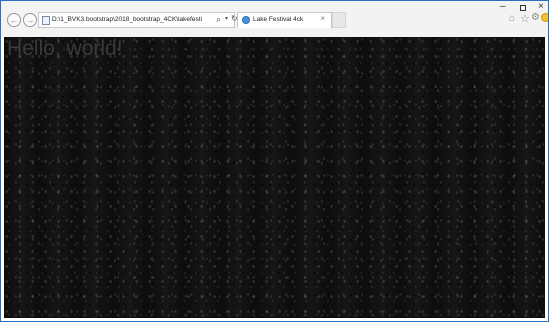 The width and height of the screenshot is (549, 322). What do you see at coordinates (503, 6) in the screenshot?
I see `minimize-icon: –` at bounding box center [503, 6].